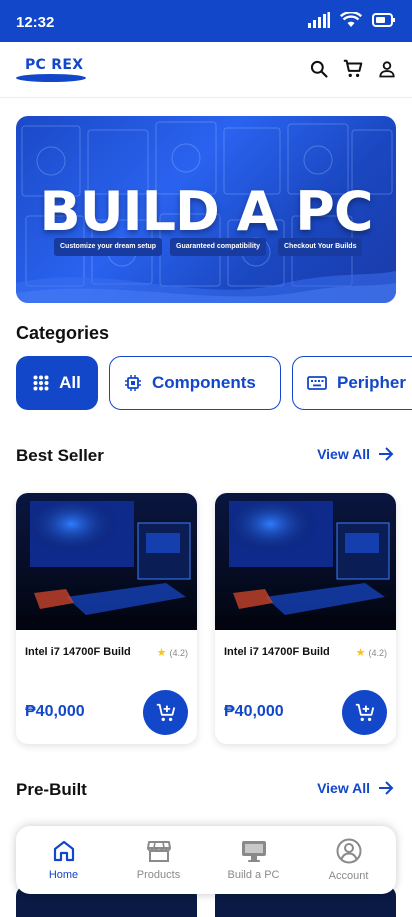  I want to click on bottom-nav: Home Products Build a PC Account, so click(206, 860).